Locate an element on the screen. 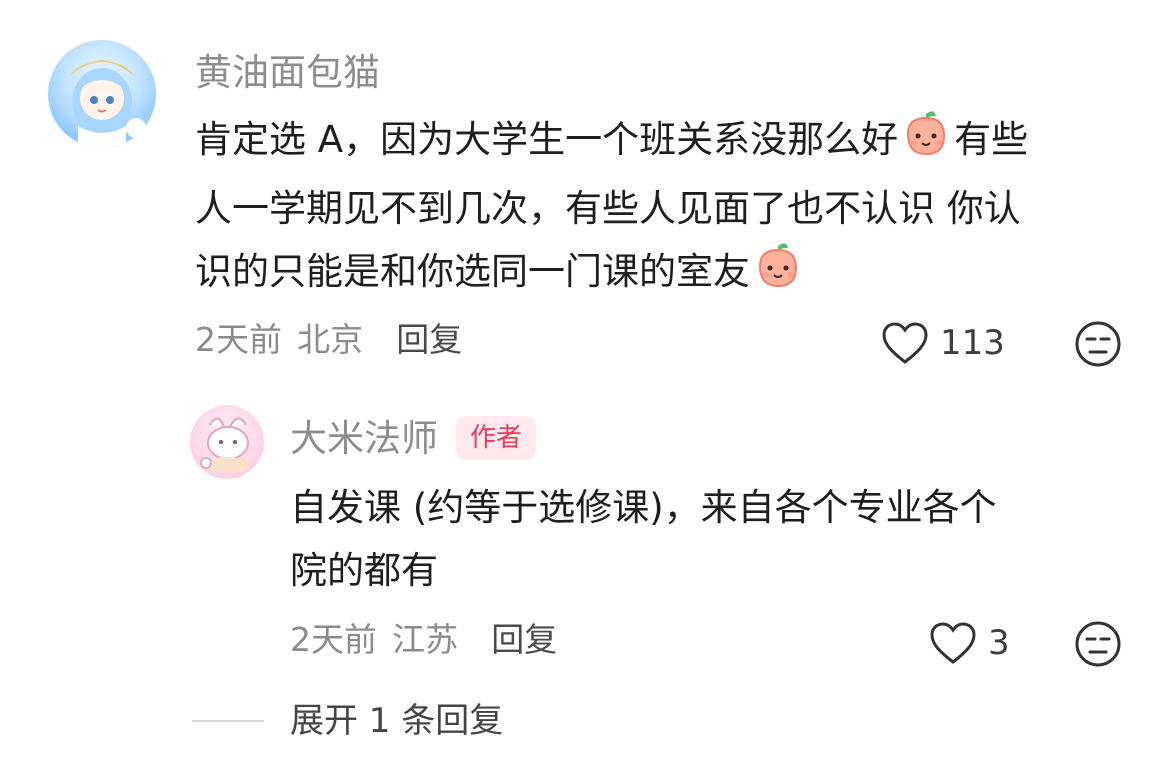 Image resolution: width=1170 pixels, height=772 pixels. comment-text-part-2: 有些 is located at coordinates (991, 139).